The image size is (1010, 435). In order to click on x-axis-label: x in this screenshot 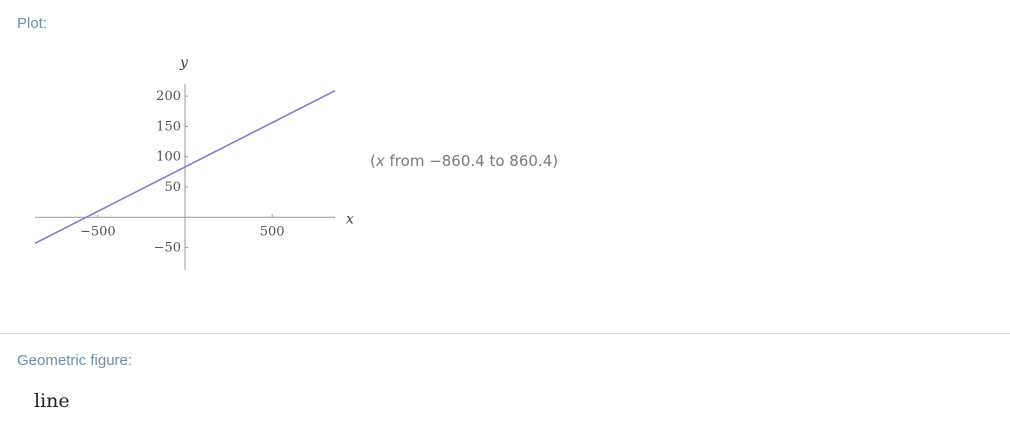, I will do `click(350, 219)`.